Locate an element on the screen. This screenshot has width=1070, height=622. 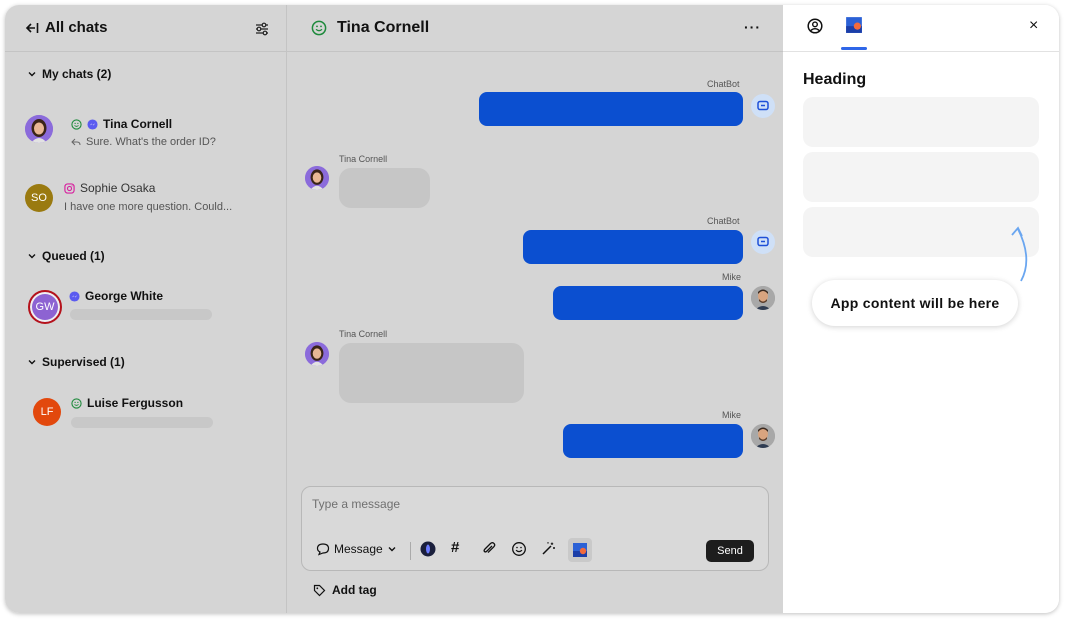
tab-profile is located at coordinates (815, 28).